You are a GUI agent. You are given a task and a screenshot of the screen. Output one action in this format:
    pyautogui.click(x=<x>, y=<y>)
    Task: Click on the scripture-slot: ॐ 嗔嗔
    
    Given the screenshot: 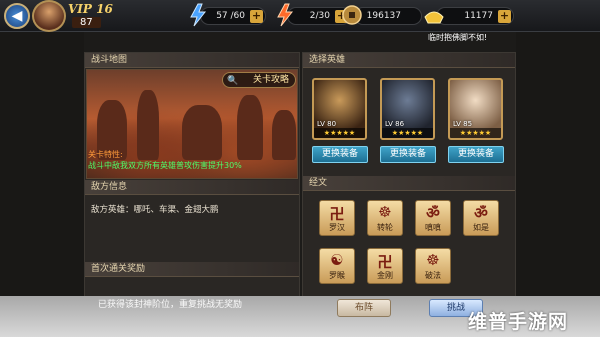 What is the action you would take?
    pyautogui.click(x=433, y=218)
    